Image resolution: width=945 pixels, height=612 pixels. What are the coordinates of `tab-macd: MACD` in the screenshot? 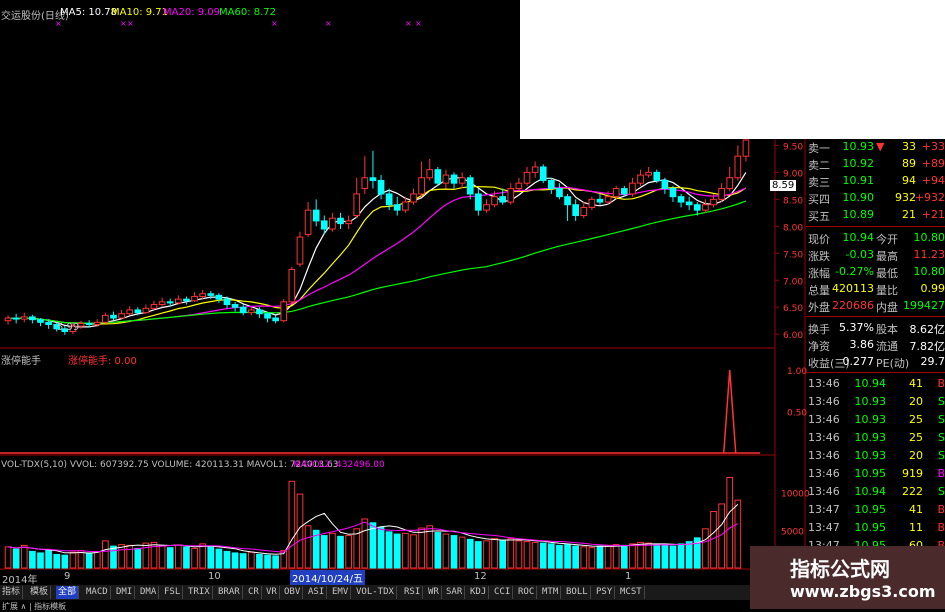 It's located at (97, 592).